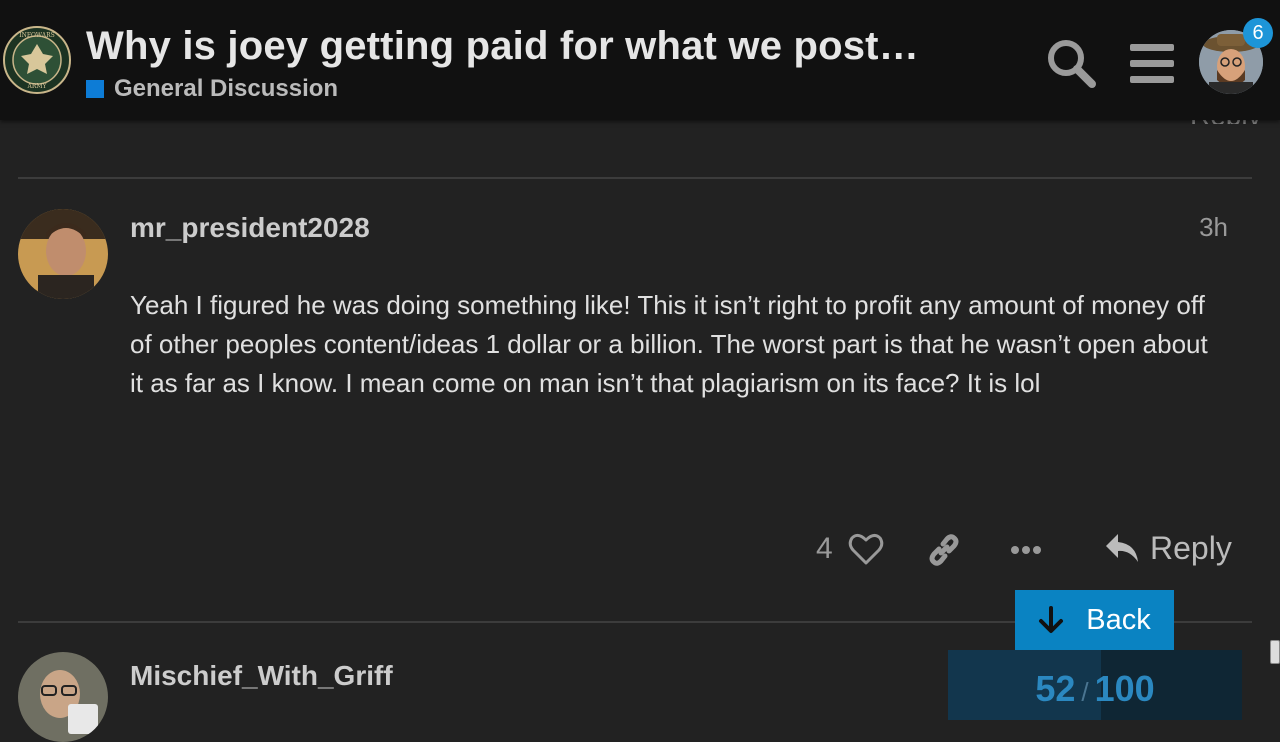  Describe the element at coordinates (1258, 33) in the screenshot. I see `notification-badge: 6` at that location.